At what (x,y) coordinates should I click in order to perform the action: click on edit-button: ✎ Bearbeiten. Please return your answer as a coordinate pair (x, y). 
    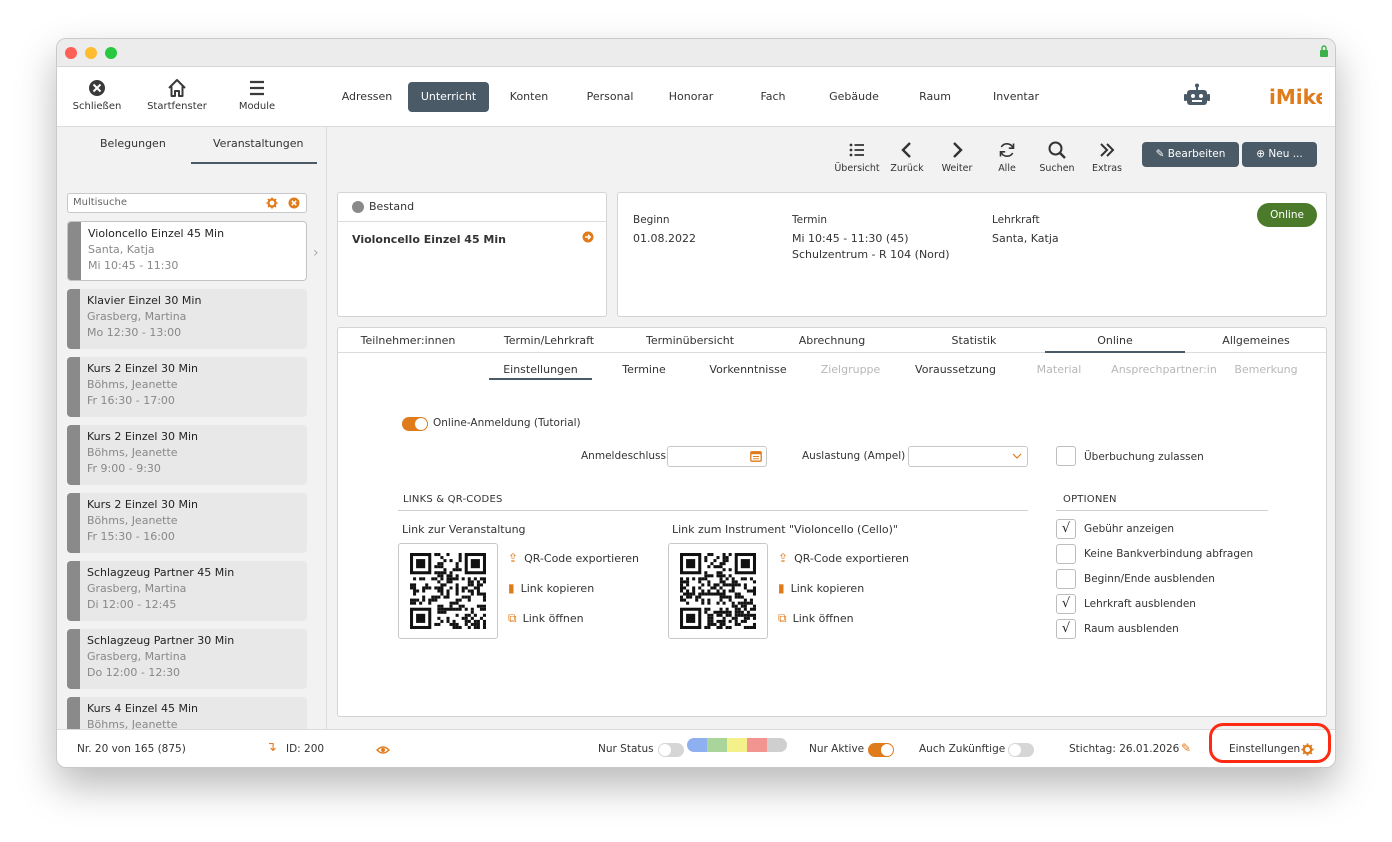
    Looking at the image, I should click on (1190, 154).